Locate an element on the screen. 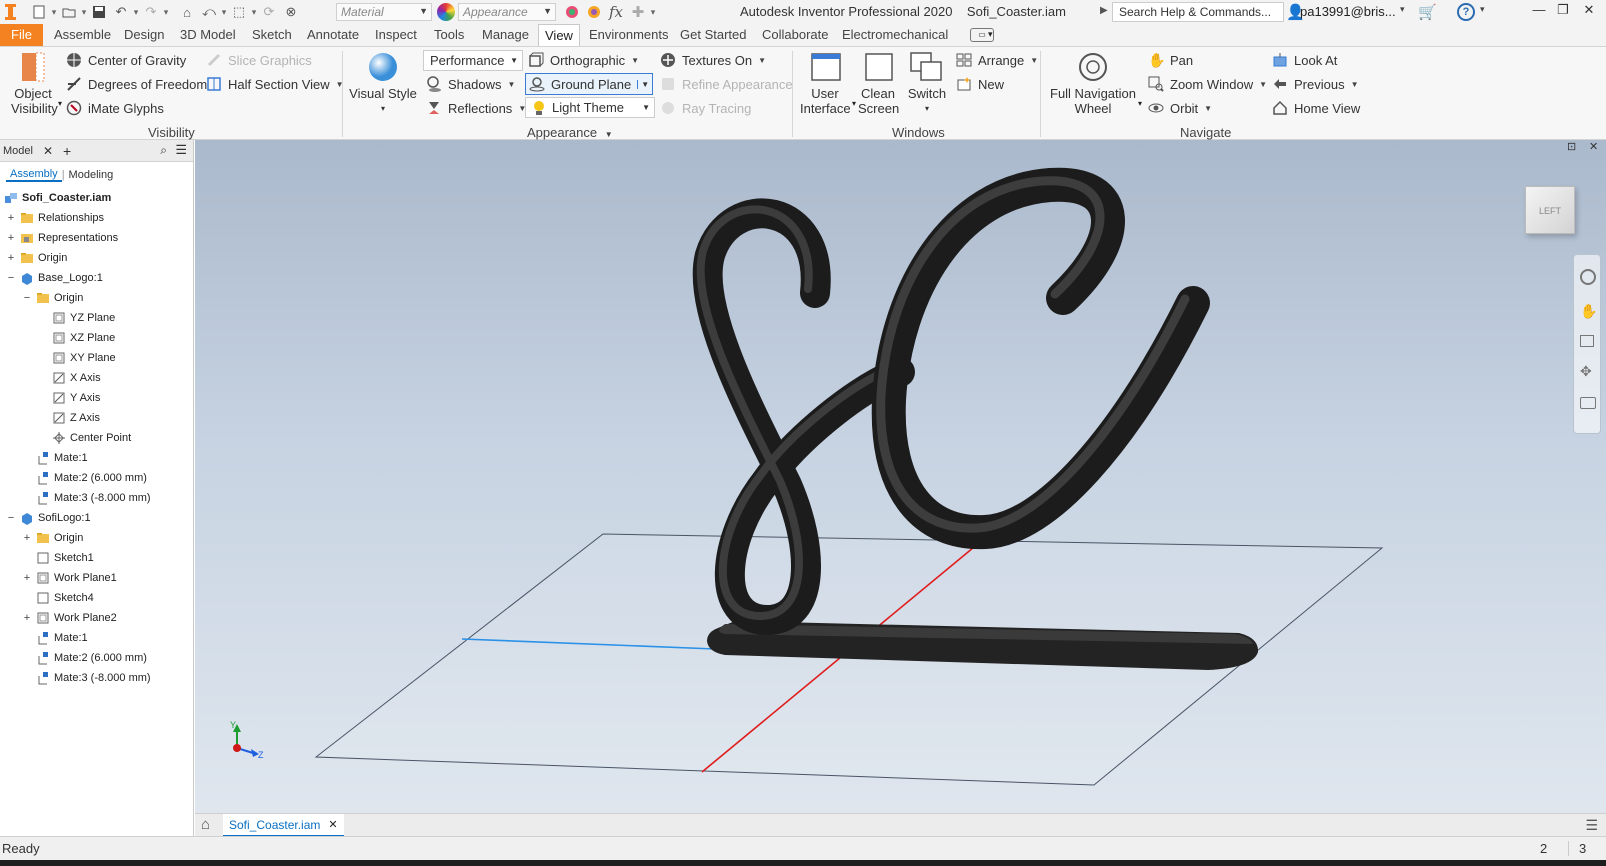 The height and width of the screenshot is (866, 1606). object-visibility-button: Object Visibility is located at coordinates (33, 83).